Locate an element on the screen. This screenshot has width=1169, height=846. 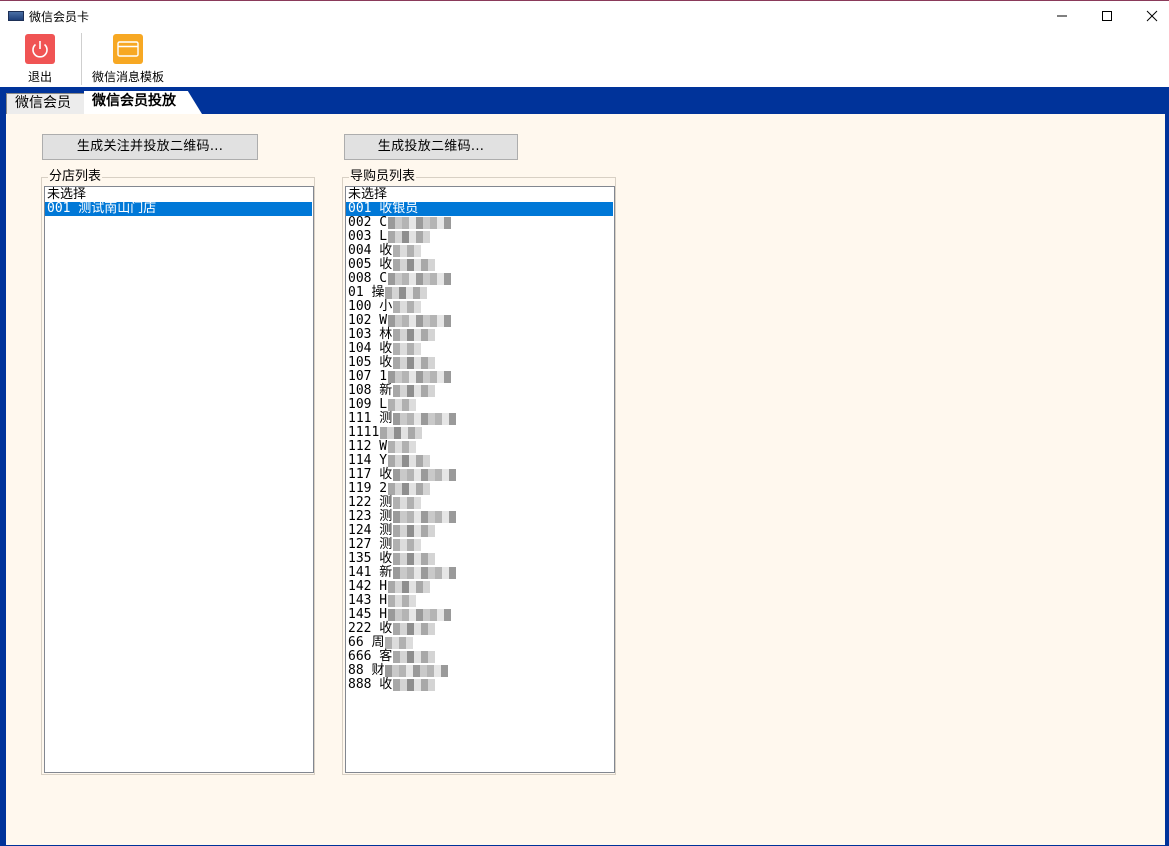
list-item-label: 666 客 is located at coordinates (370, 656).